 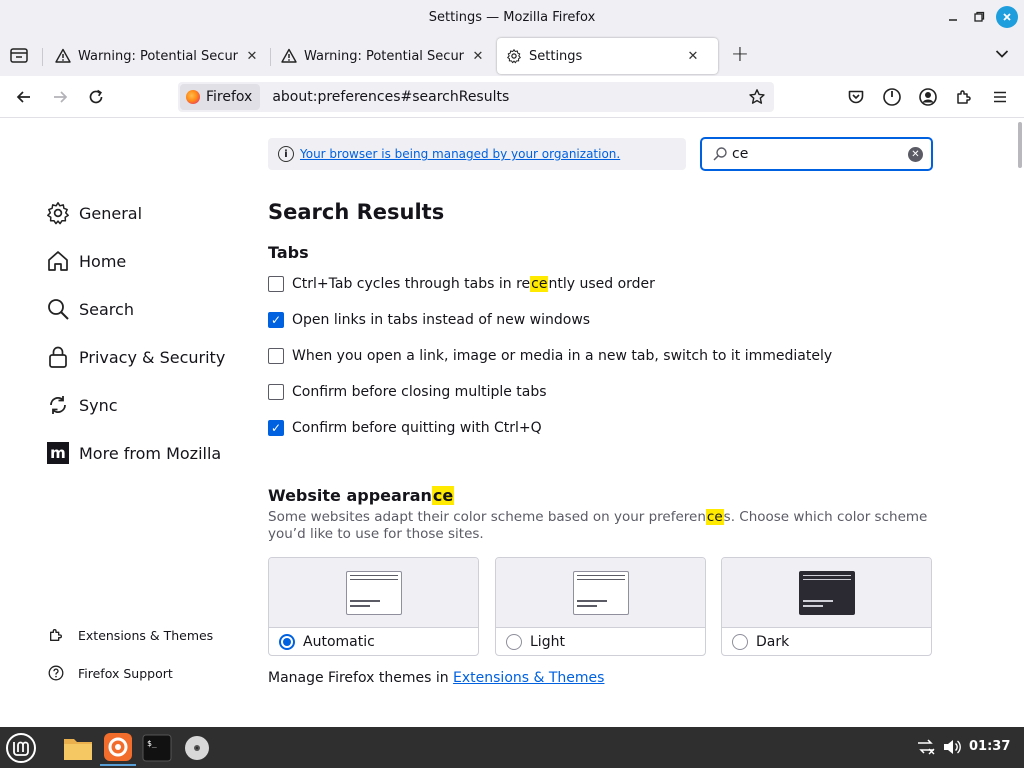 I want to click on terminal-app-button: $_, so click(x=157, y=748).